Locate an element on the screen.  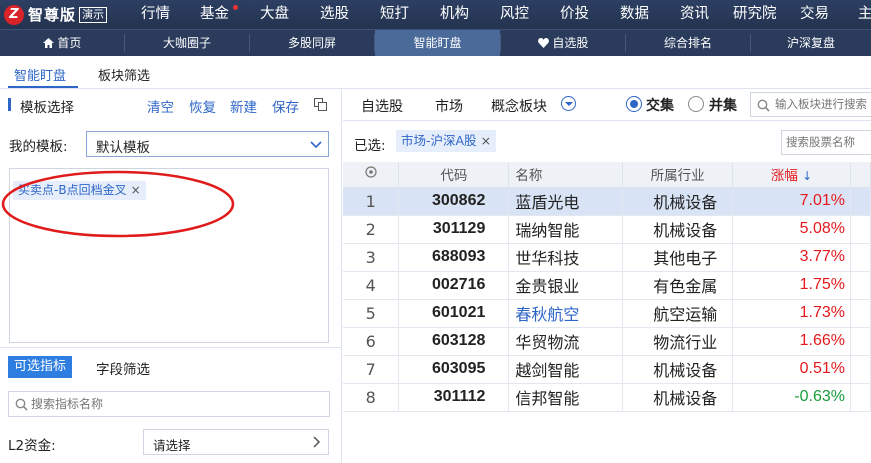
tab-smart-watch: 智能盯盘 is located at coordinates (40, 74).